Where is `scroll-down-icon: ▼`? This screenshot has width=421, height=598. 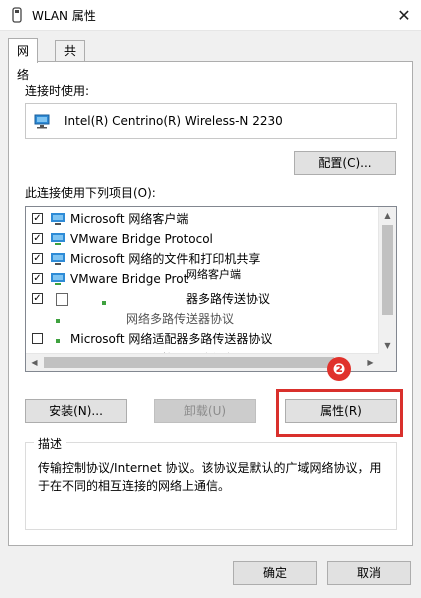
scroll-down-icon: ▼ is located at coordinates (387, 345).